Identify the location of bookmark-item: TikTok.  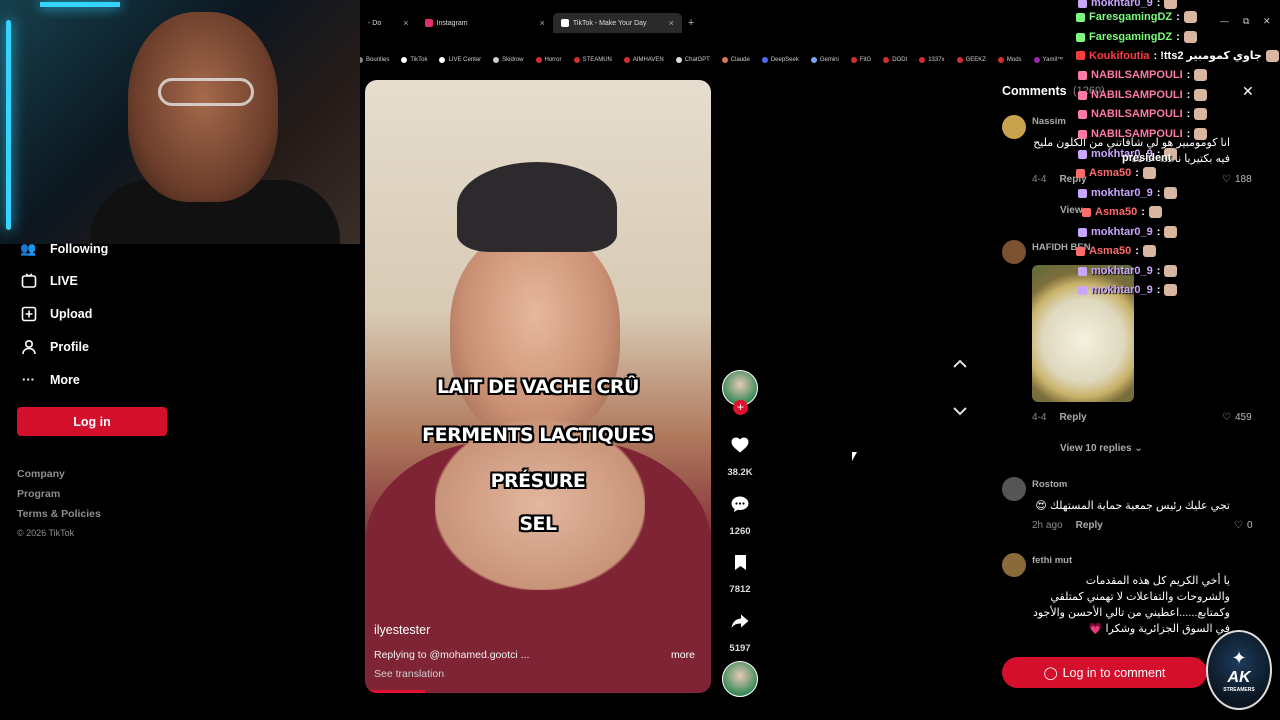
(414, 60).